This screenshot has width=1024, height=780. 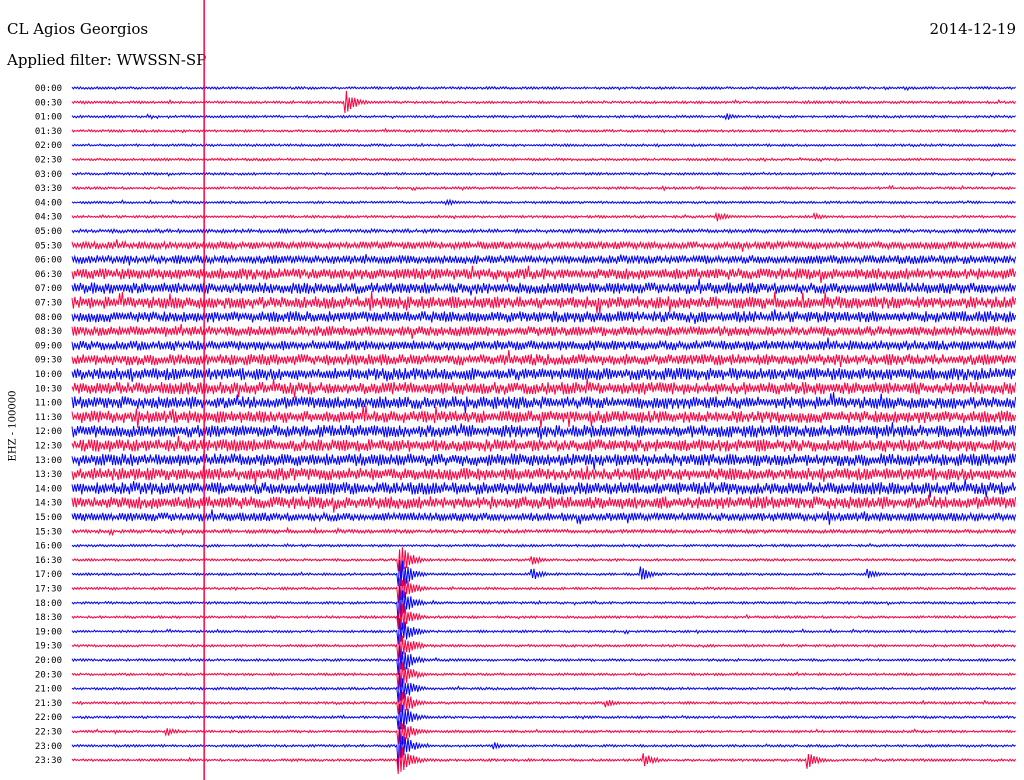 What do you see at coordinates (48, 489) in the screenshot?
I see `row-label: 14:00` at bounding box center [48, 489].